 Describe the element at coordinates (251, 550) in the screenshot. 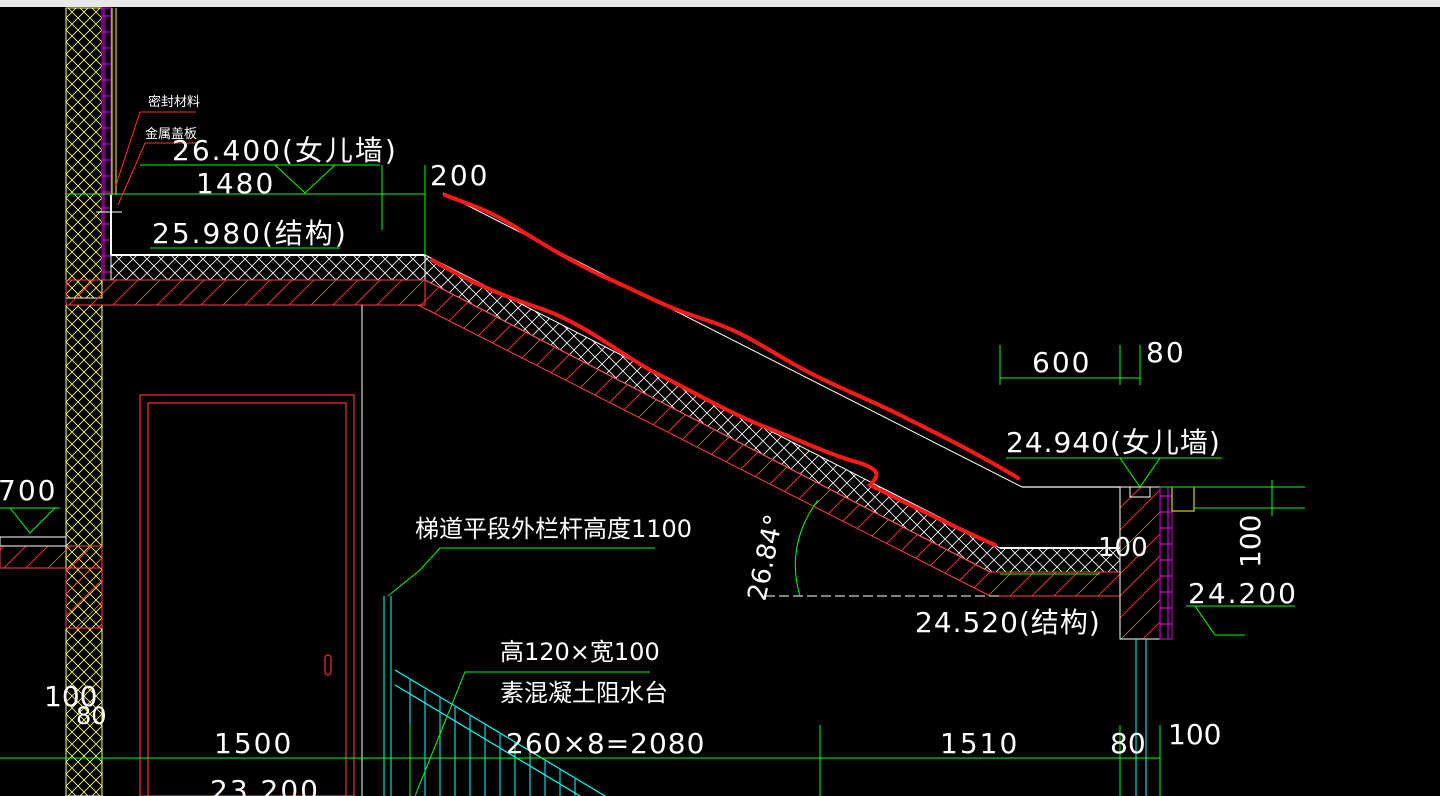

I see `door` at that location.